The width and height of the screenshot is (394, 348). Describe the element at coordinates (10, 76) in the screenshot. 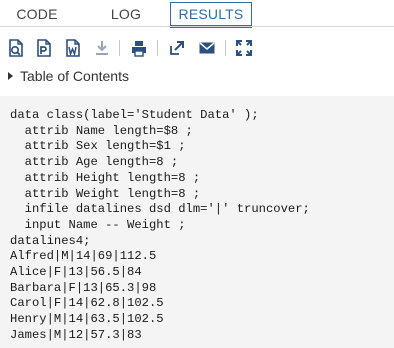

I see `expand-triangle-icon` at that location.